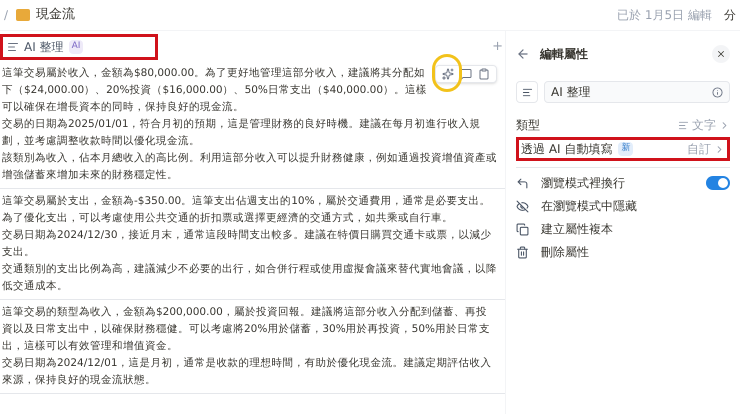  I want to click on property-option: 建立屬性複本, so click(623, 229).